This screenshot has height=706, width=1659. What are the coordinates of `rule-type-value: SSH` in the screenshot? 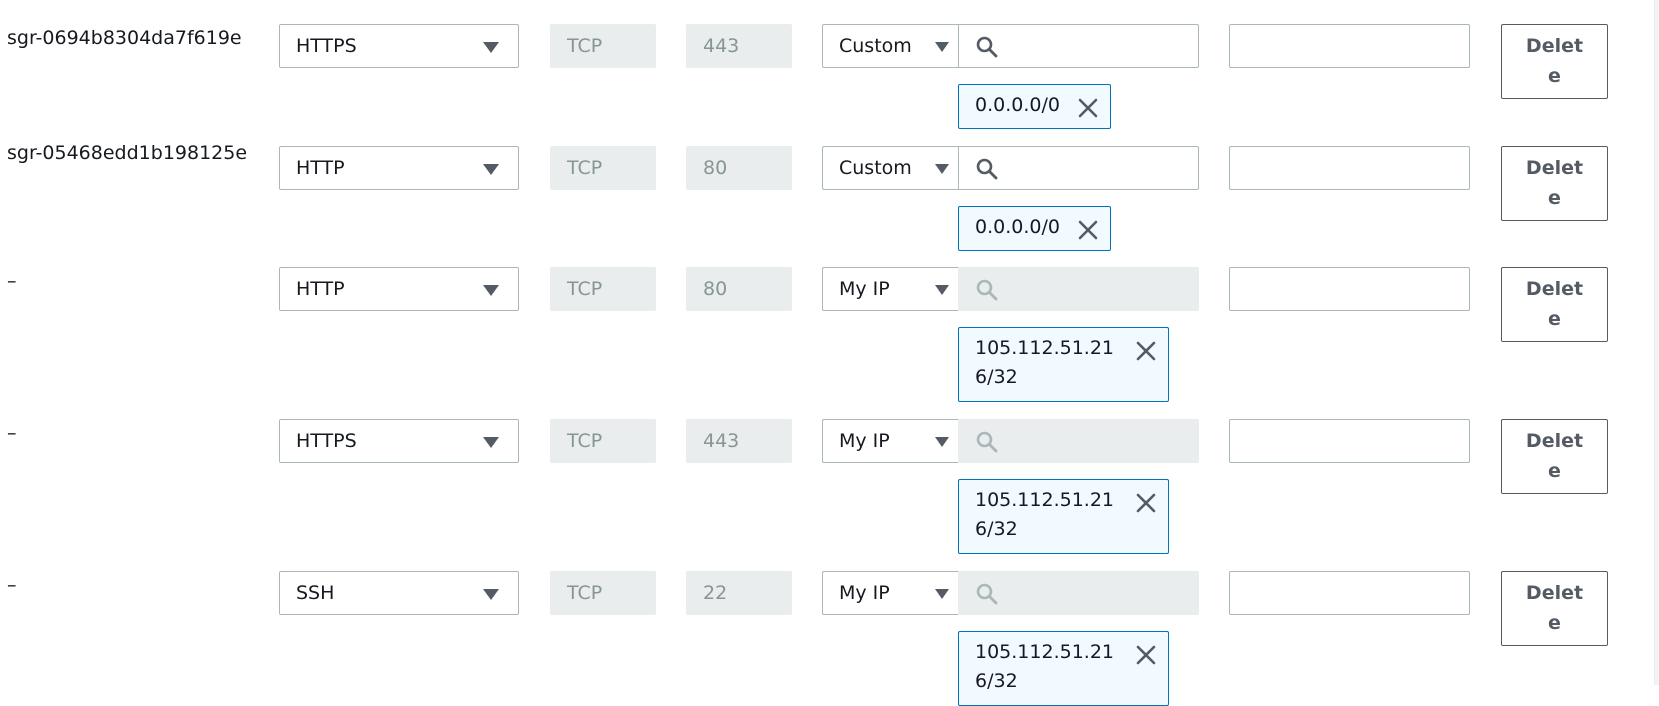 It's located at (315, 593).